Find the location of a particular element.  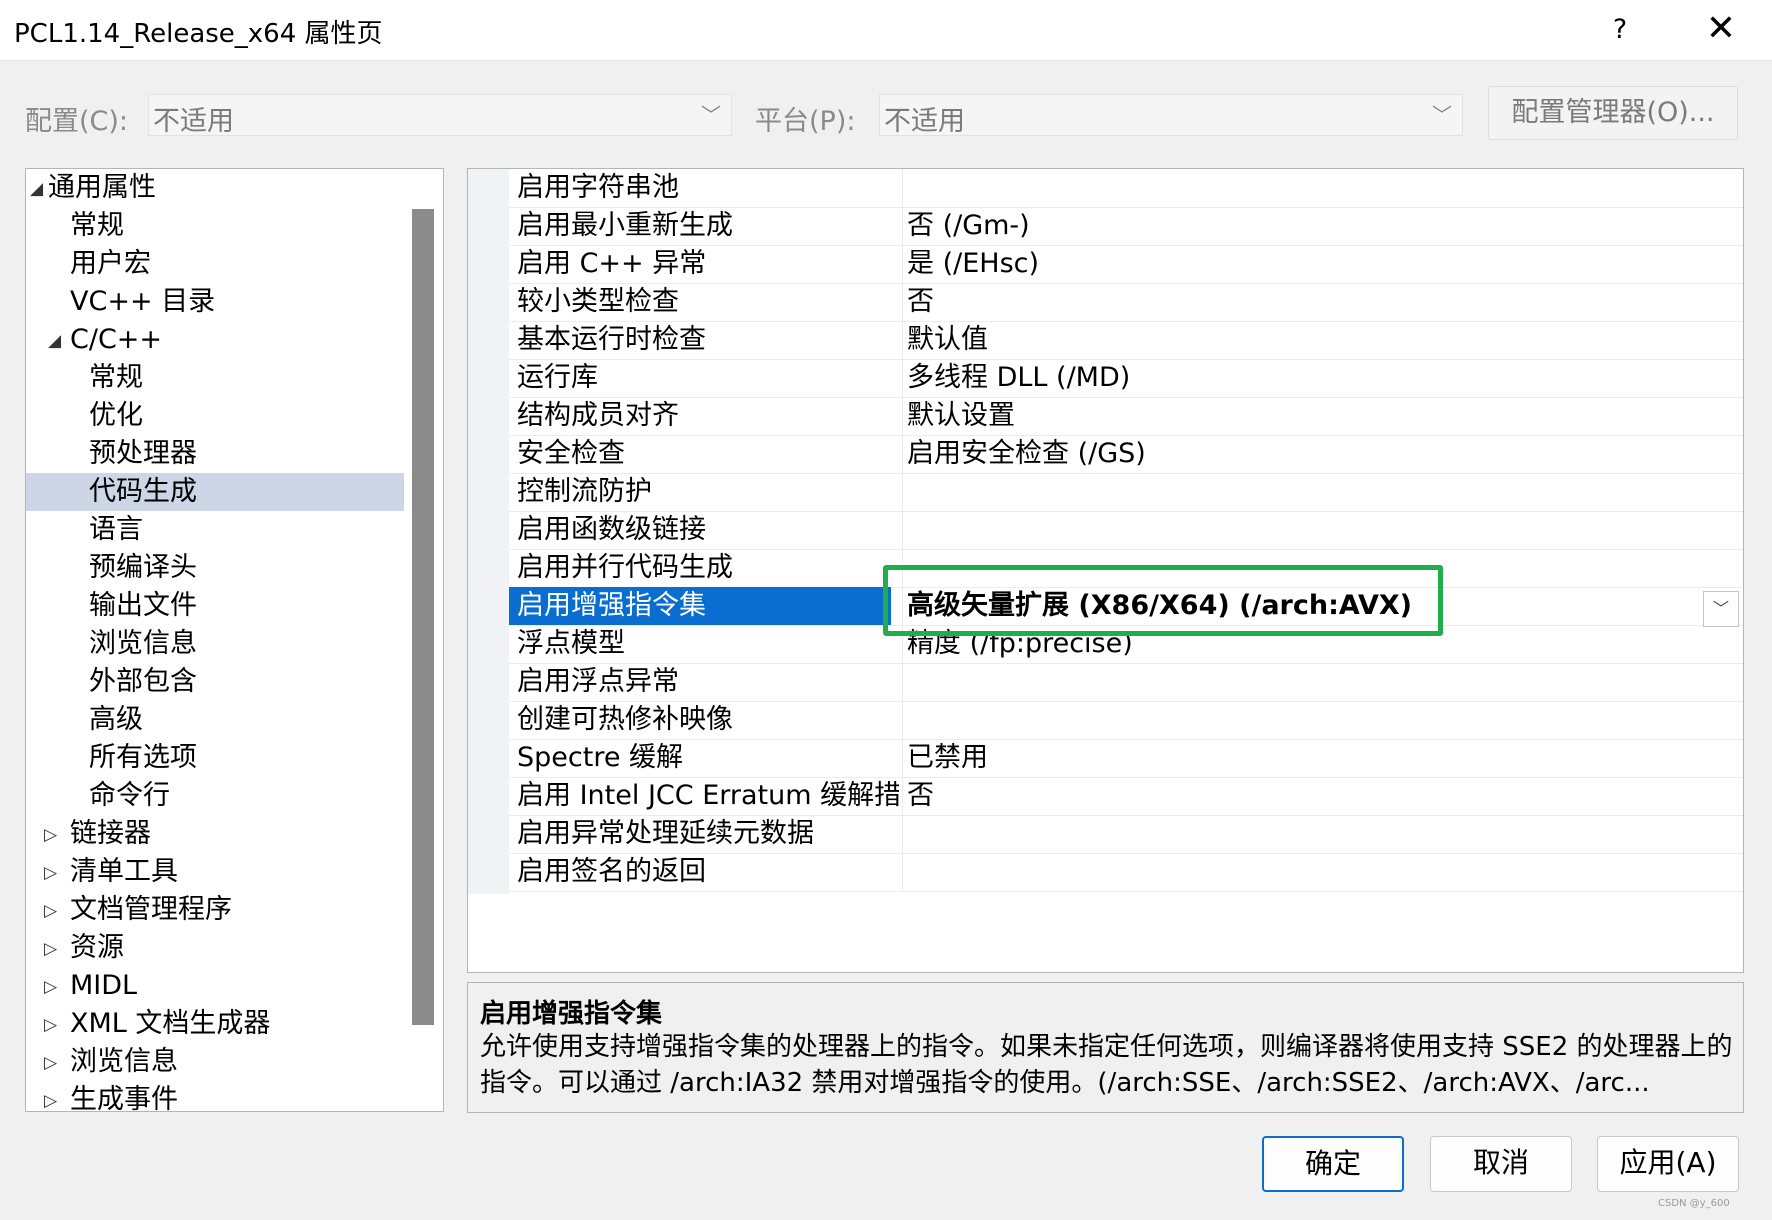

property-row: 启用异常处理延续元数据 is located at coordinates (1126, 834).